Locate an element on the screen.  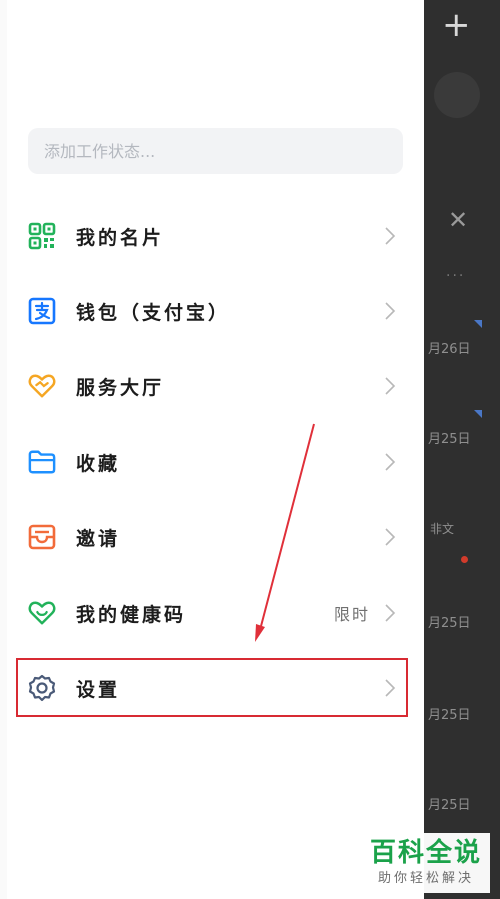
heart-service-icon is located at coordinates (42, 386).